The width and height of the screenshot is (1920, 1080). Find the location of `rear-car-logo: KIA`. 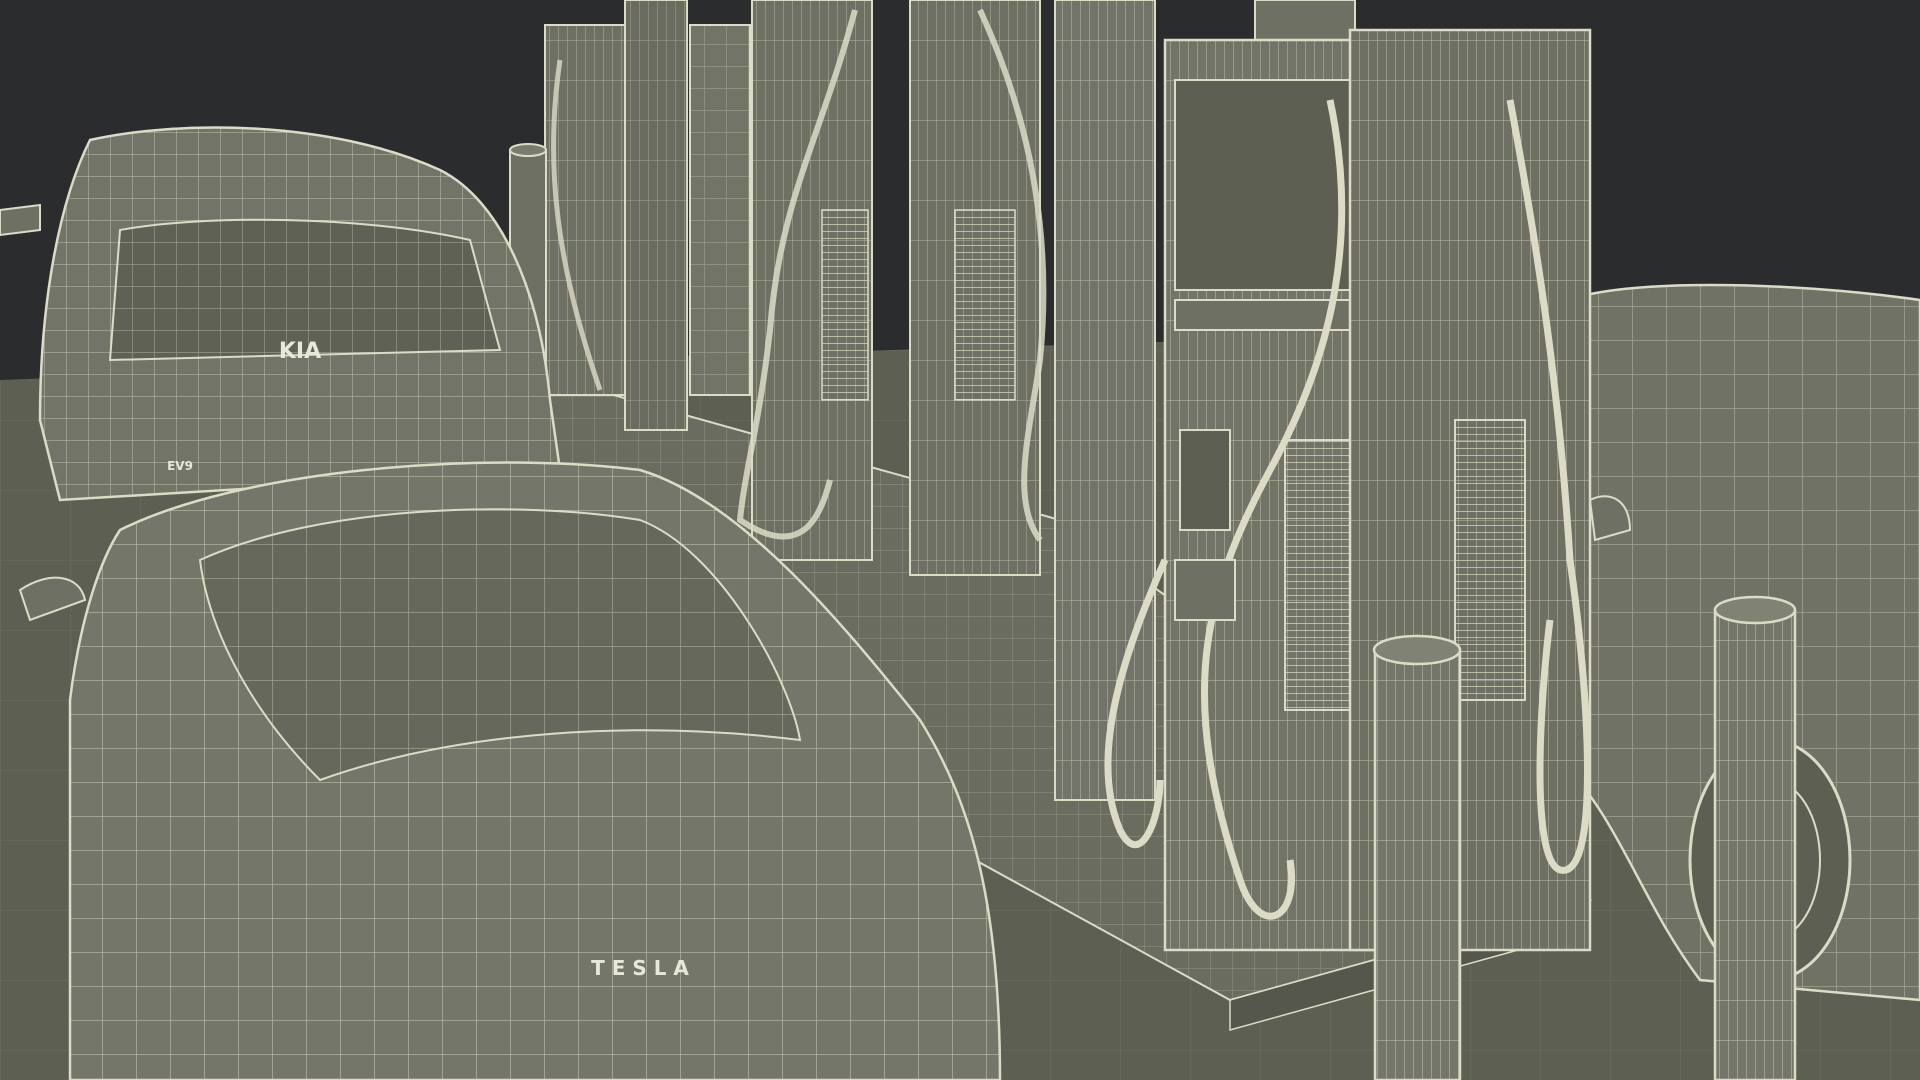

rear-car-logo: KIA is located at coordinates (300, 351).